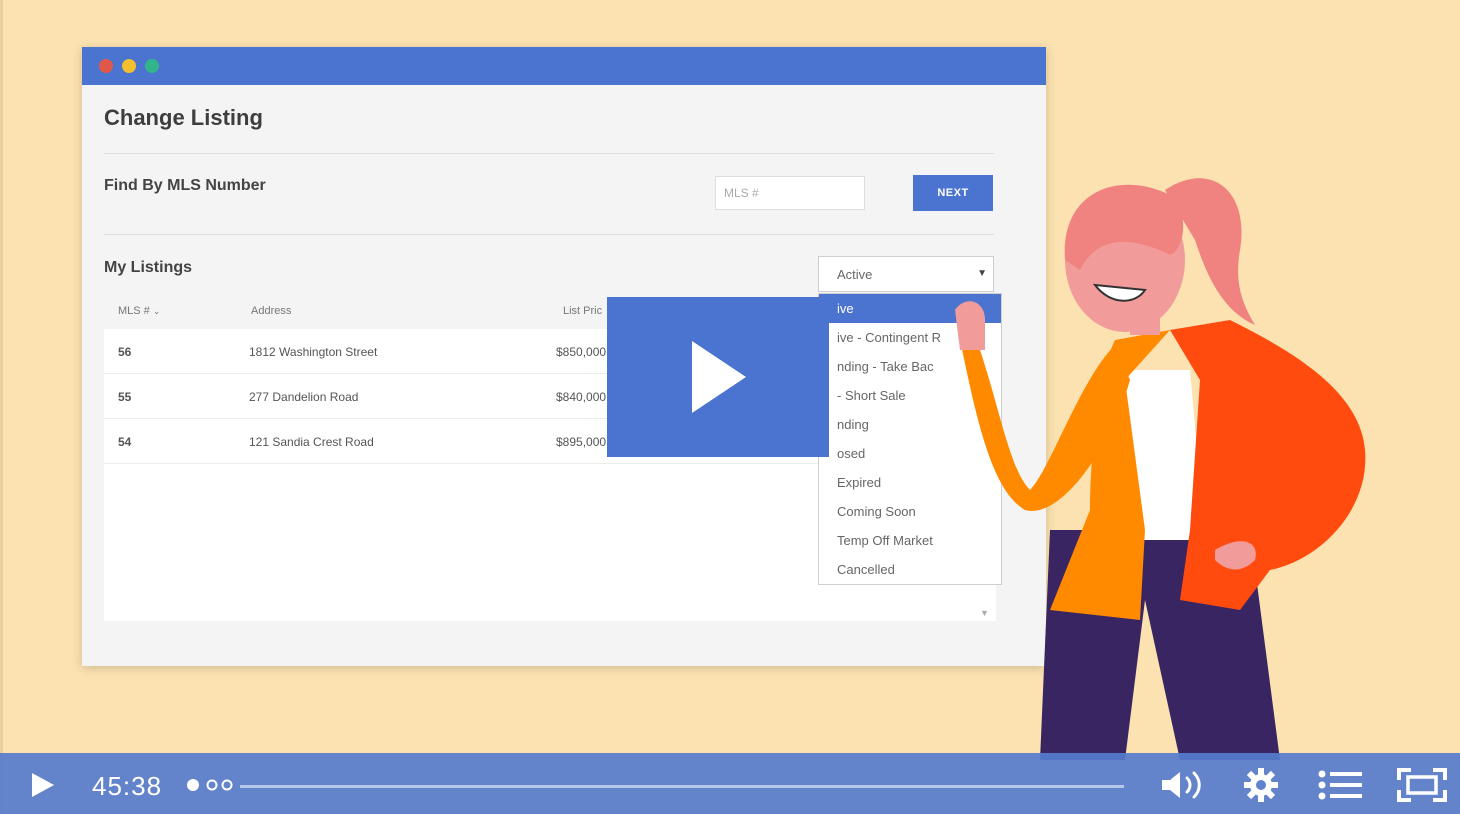 The width and height of the screenshot is (1460, 814). What do you see at coordinates (564, 66) in the screenshot?
I see `window-titlebar` at bounding box center [564, 66].